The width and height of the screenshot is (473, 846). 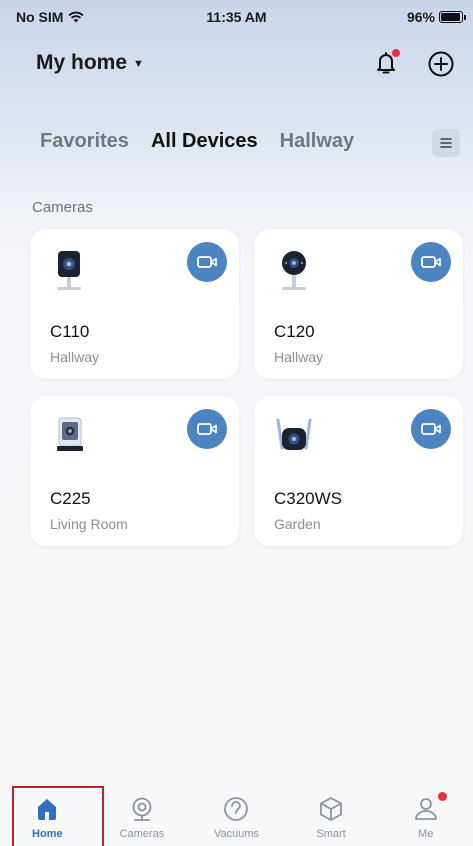 What do you see at coordinates (236, 809) in the screenshot?
I see `vacuum-icon` at bounding box center [236, 809].